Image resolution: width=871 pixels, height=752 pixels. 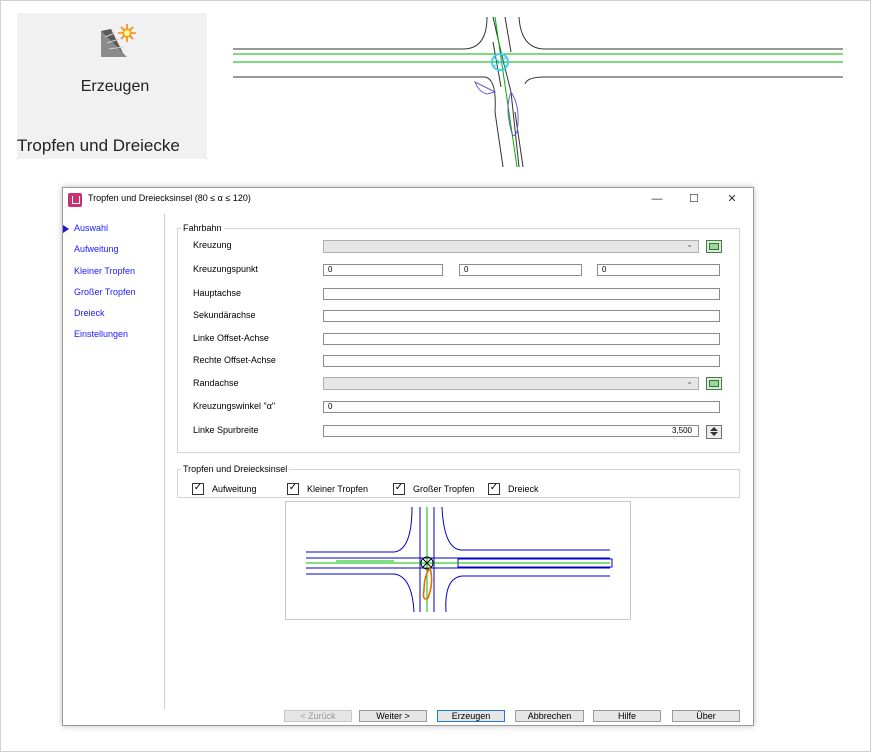 I want to click on nav-item-aufweitung: Aufweitung, so click(x=96, y=249).